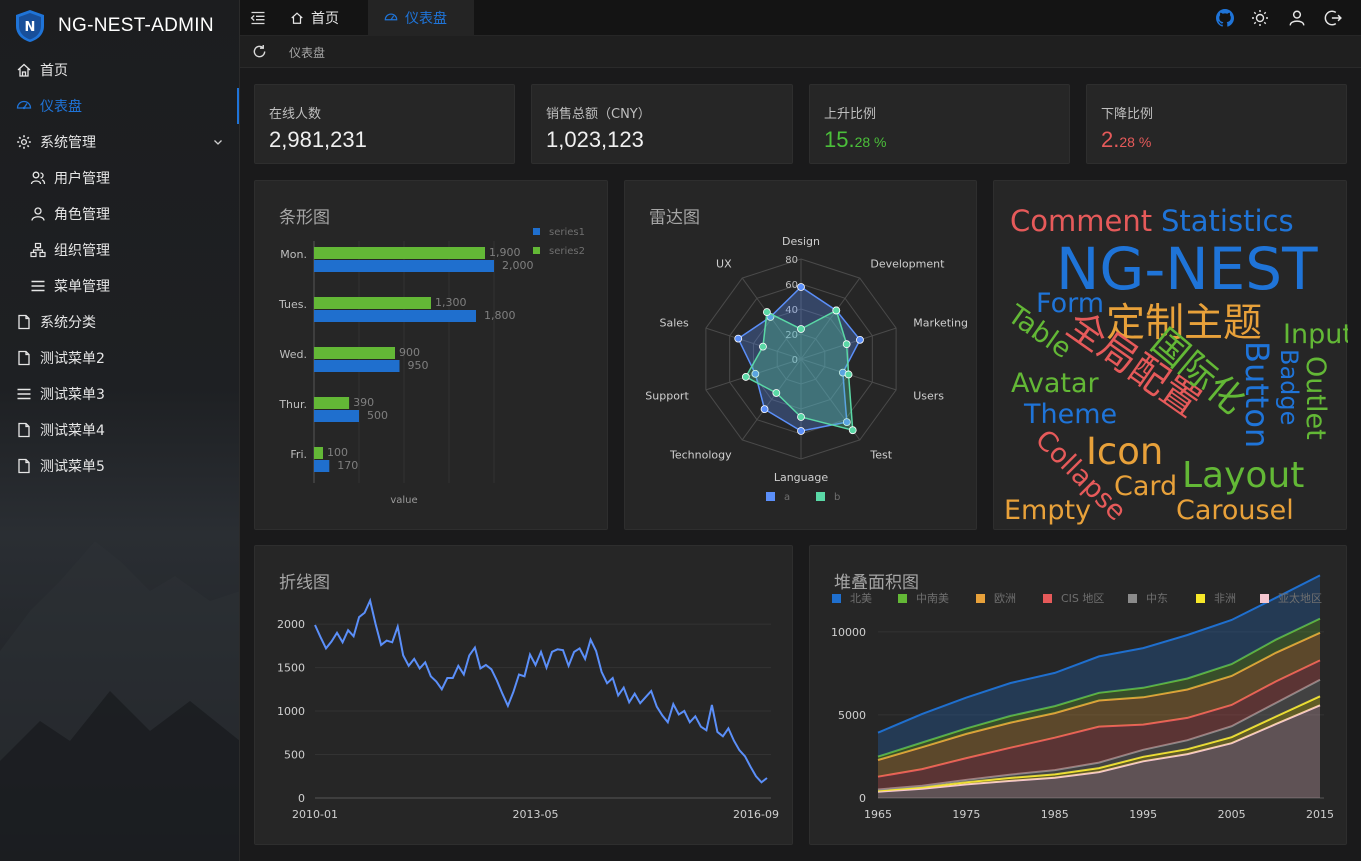  Describe the element at coordinates (1260, 18) in the screenshot. I see `sun-theme-icon` at that location.